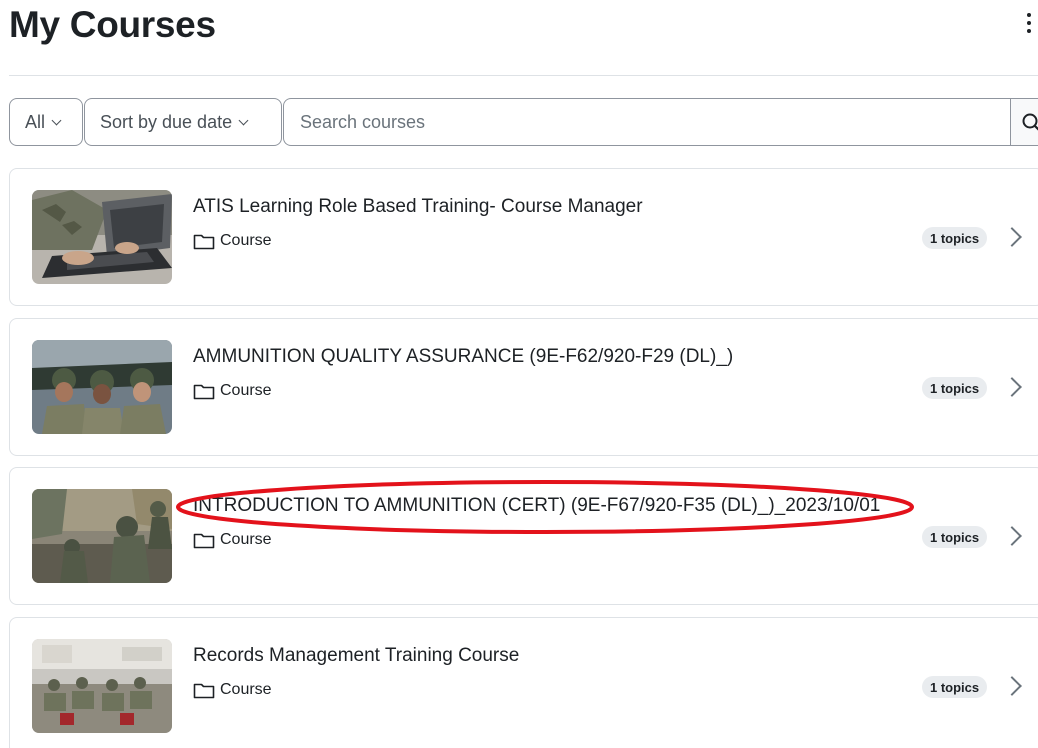 Image resolution: width=1038 pixels, height=748 pixels. Describe the element at coordinates (166, 121) in the screenshot. I see `sort-dropdown-label: Sort by due date` at that location.